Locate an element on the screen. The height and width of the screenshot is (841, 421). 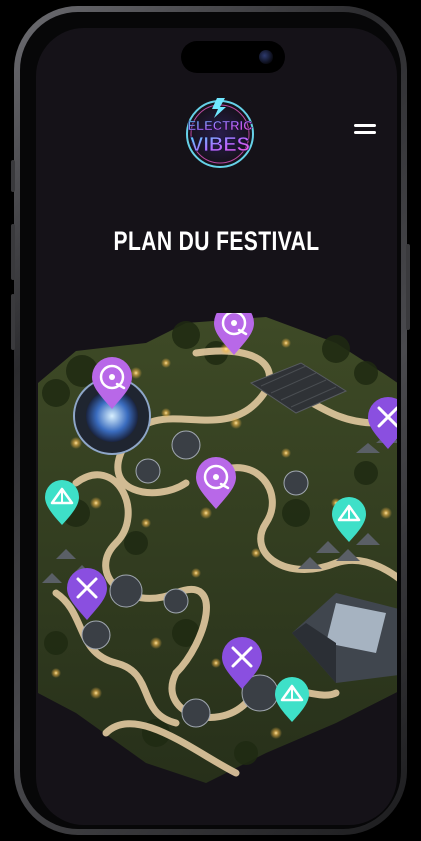
menu-bar-bottom is located at coordinates (365, 132).